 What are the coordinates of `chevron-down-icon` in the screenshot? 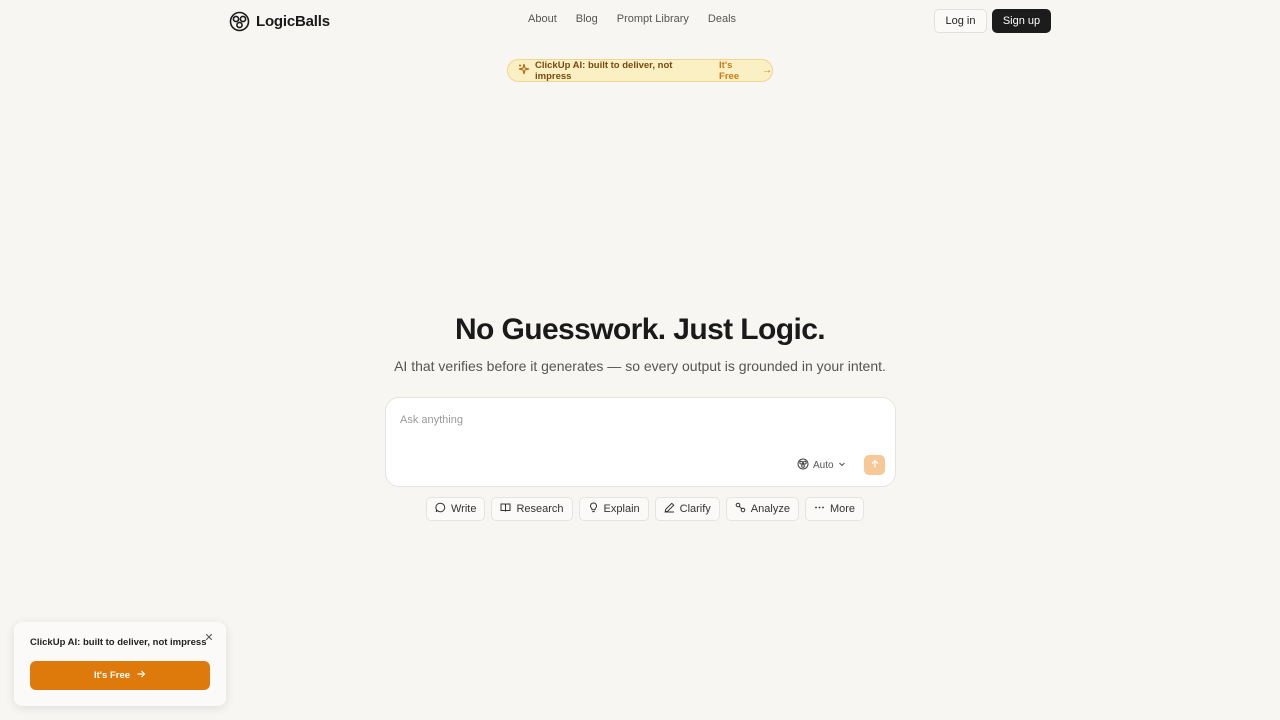 It's located at (842, 465).